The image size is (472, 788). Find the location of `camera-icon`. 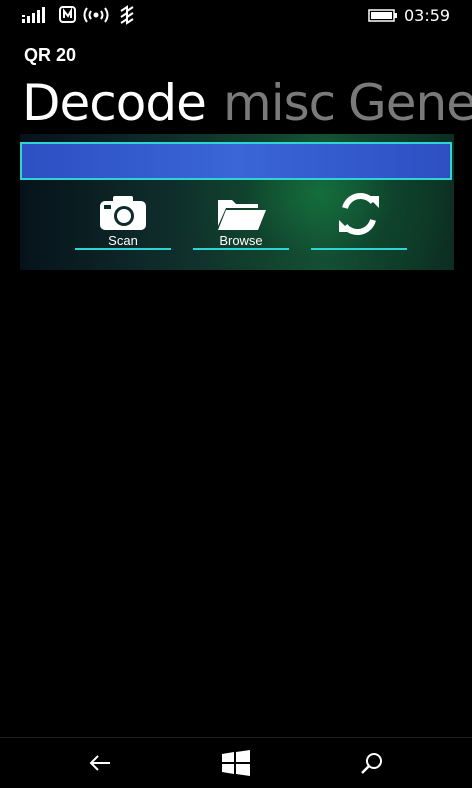

camera-icon is located at coordinates (123, 213).